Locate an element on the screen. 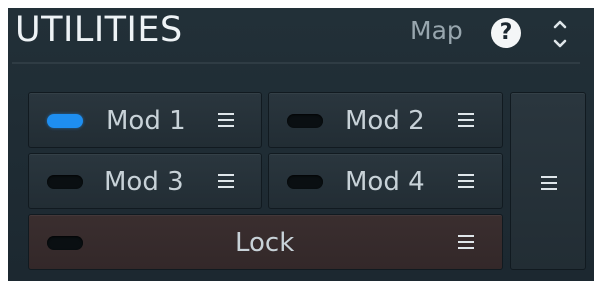  mod-4-button: Mod 4 is located at coordinates (385, 181).